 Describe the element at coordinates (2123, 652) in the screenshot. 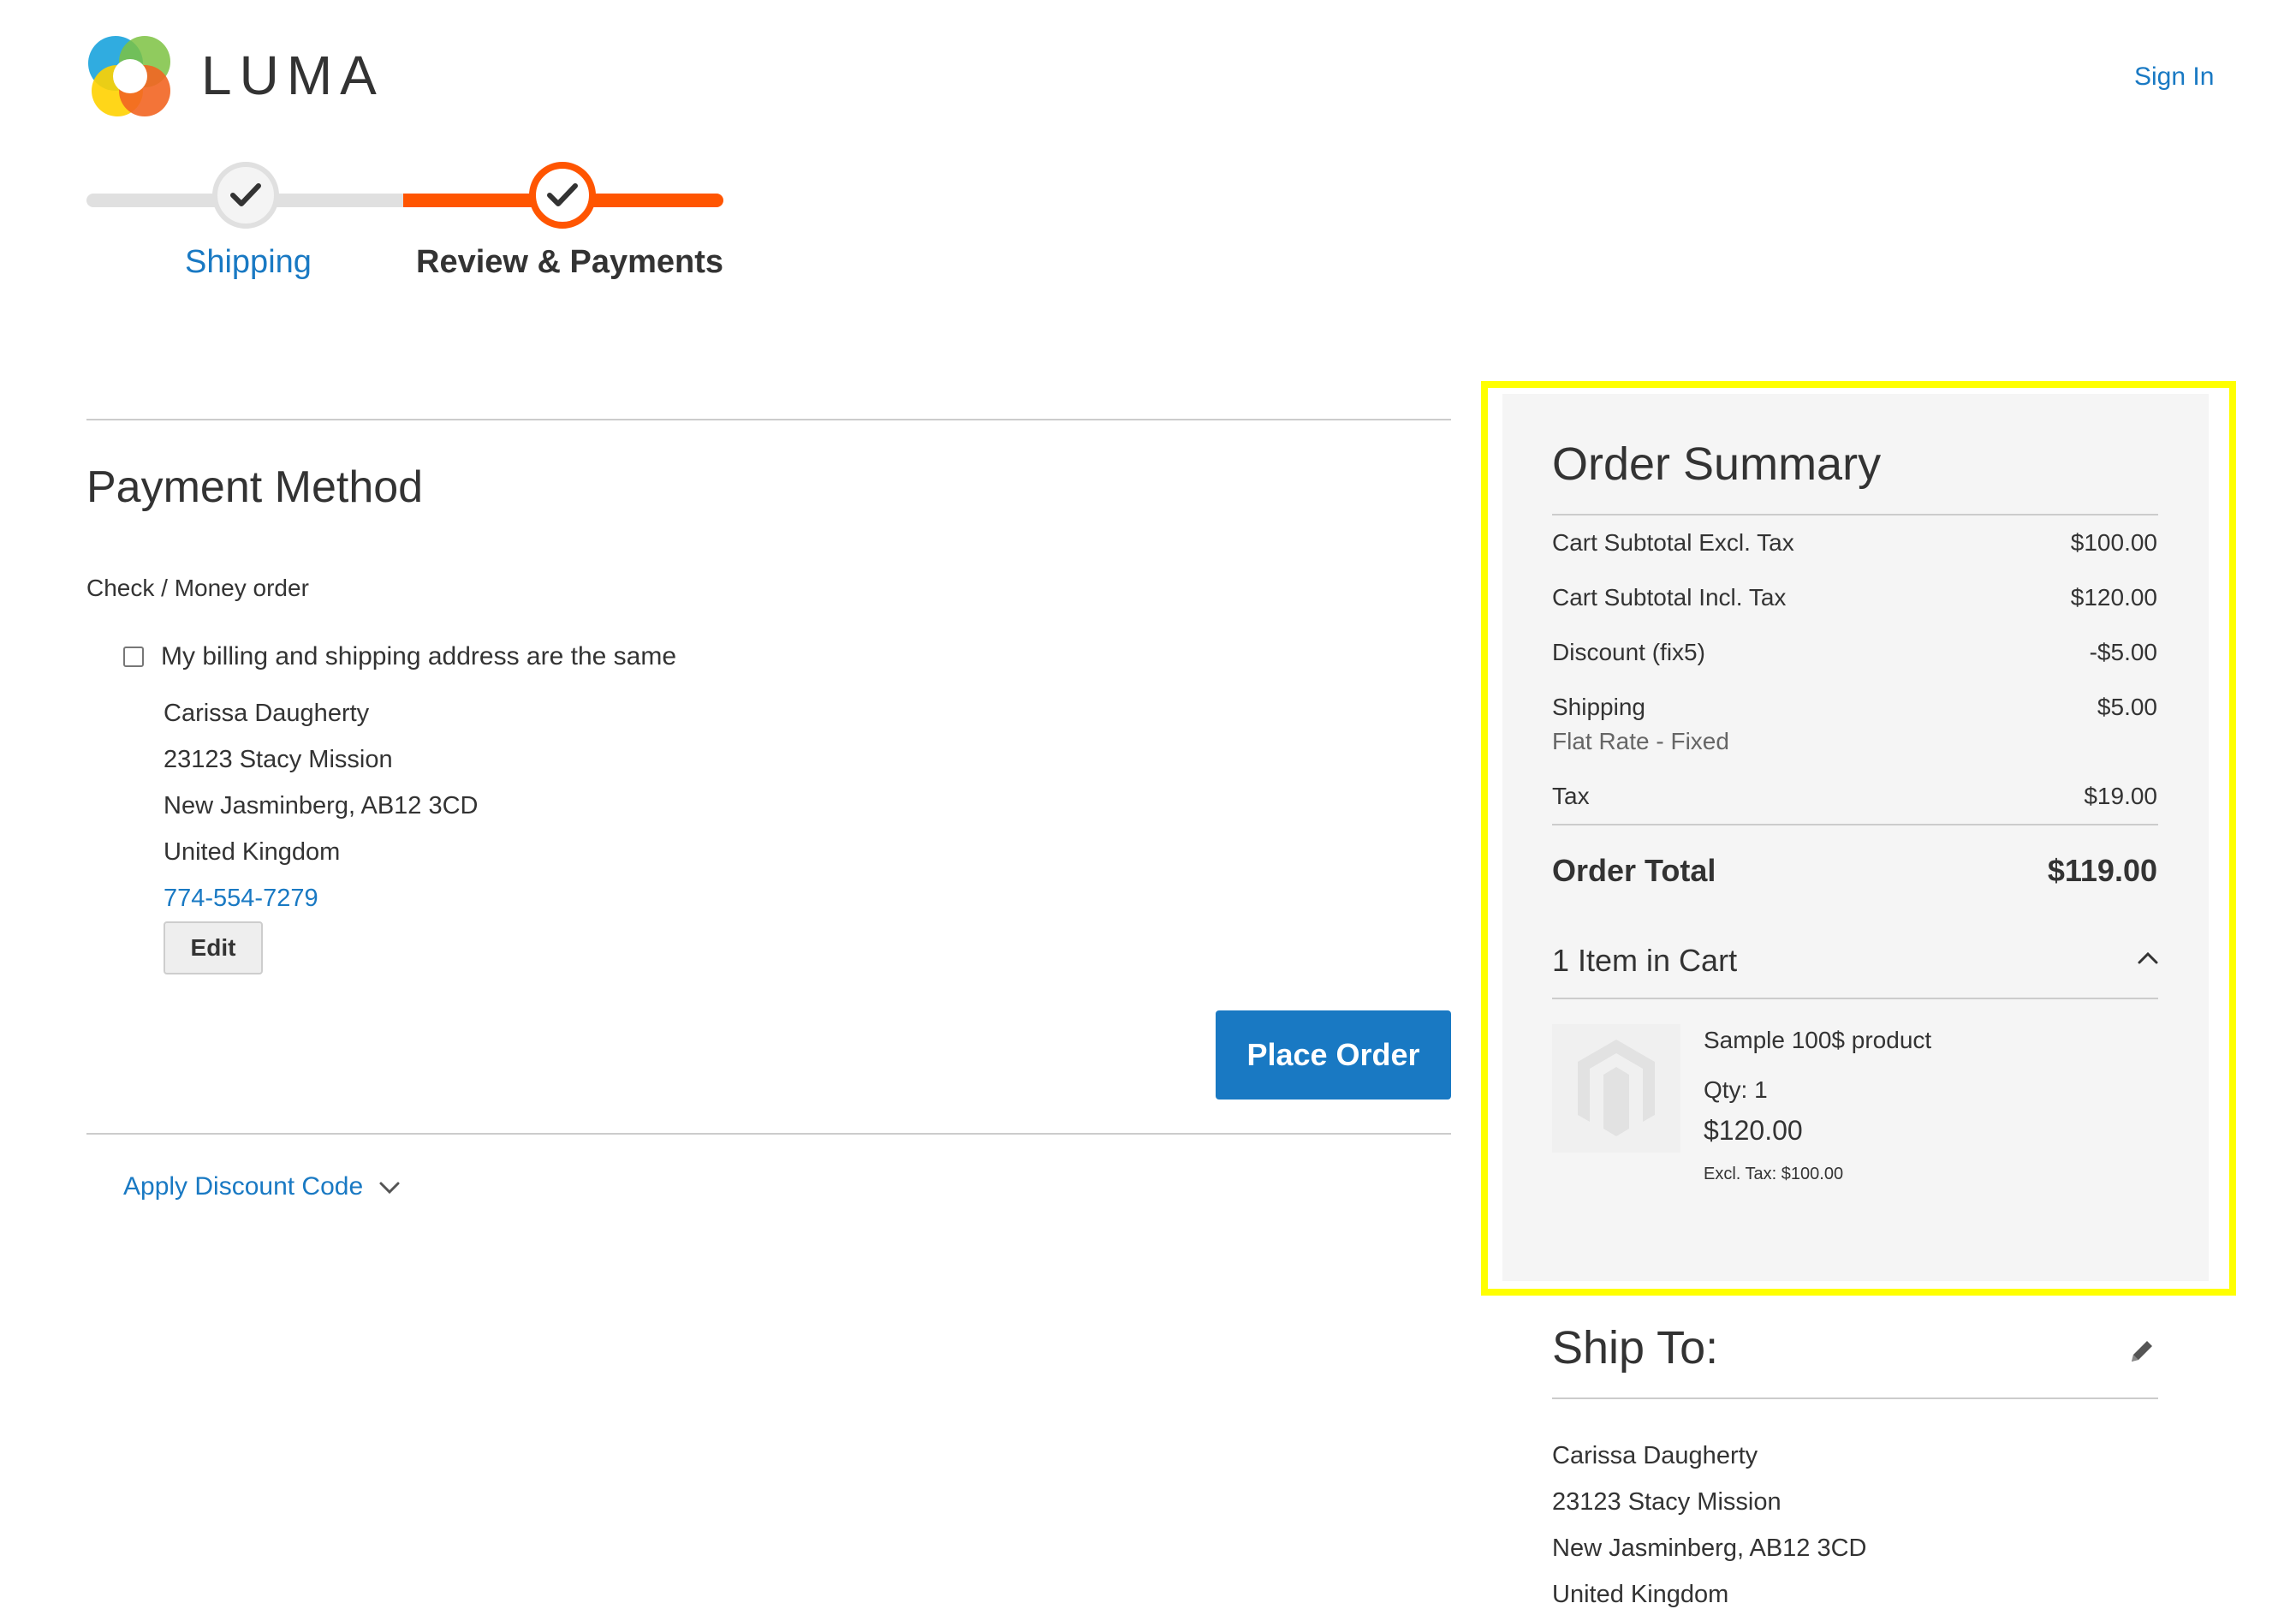

I see `discount-value: -$5.00` at that location.